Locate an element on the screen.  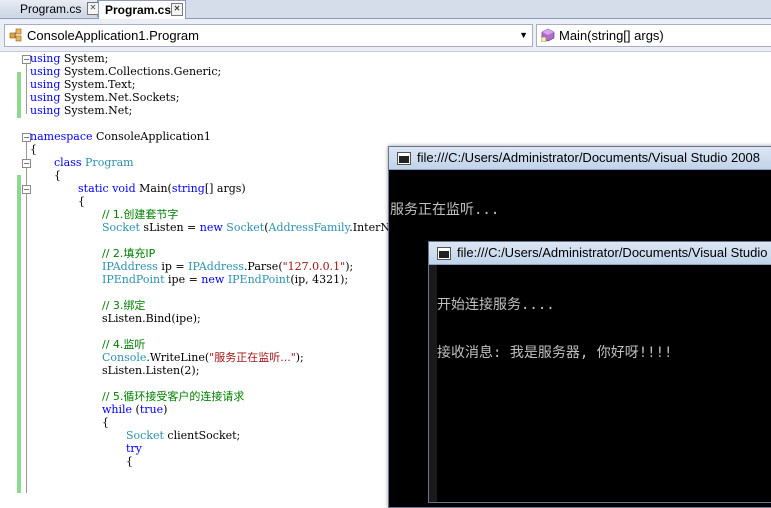
code-line: using System.Net; is located at coordinates (81, 110).